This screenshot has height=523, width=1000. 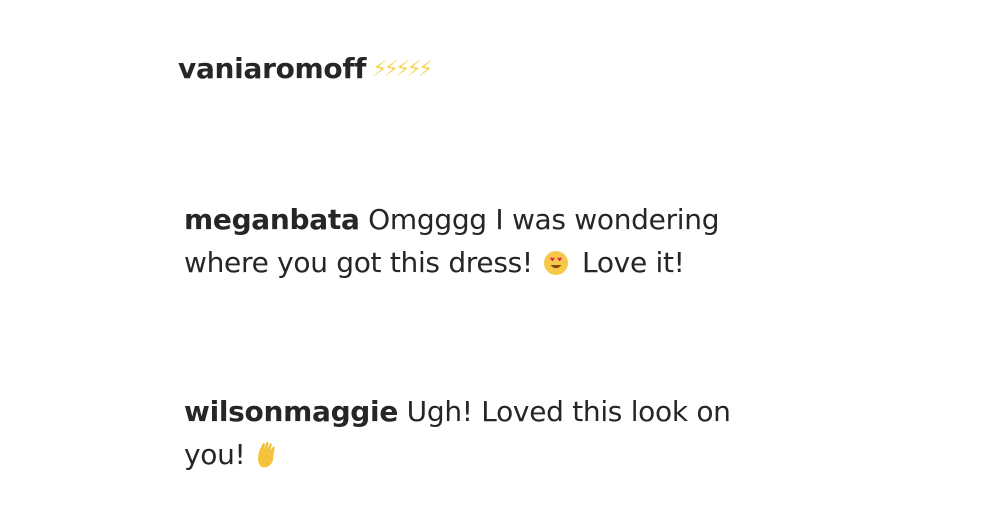 I want to click on comment-text: Love it!, so click(x=633, y=262).